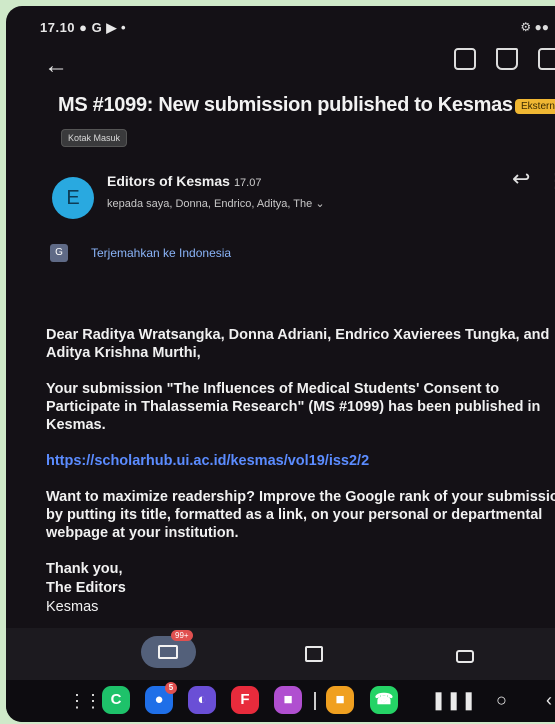 The width and height of the screenshot is (555, 724). Describe the element at coordinates (73, 198) in the screenshot. I see `sender-avatar: E` at that location.